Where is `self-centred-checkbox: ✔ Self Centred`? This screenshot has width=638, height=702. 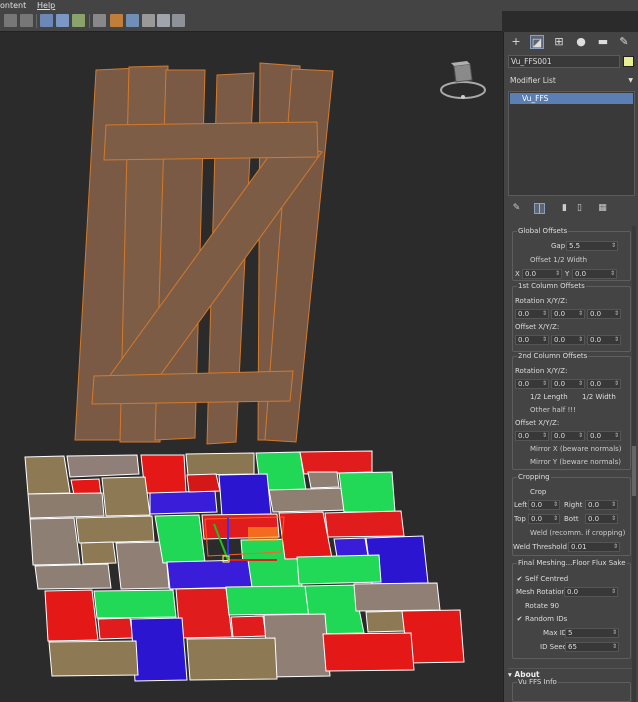 self-centred-checkbox: ✔ Self Centred is located at coordinates (542, 579).